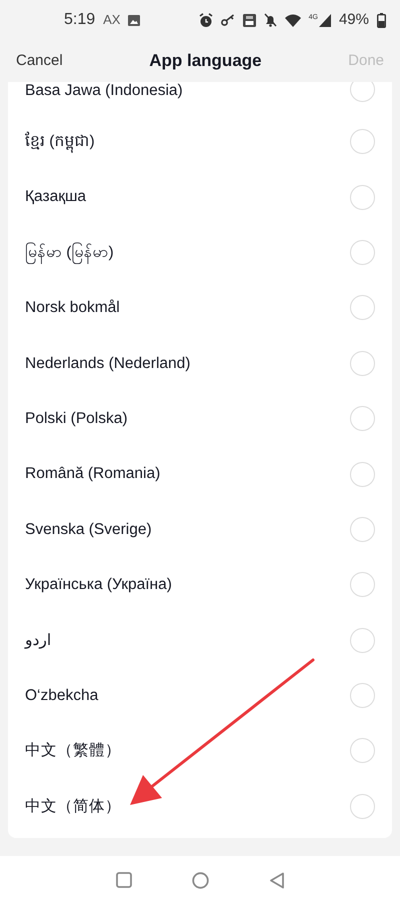  Describe the element at coordinates (200, 880) in the screenshot. I see `home-icon` at that location.